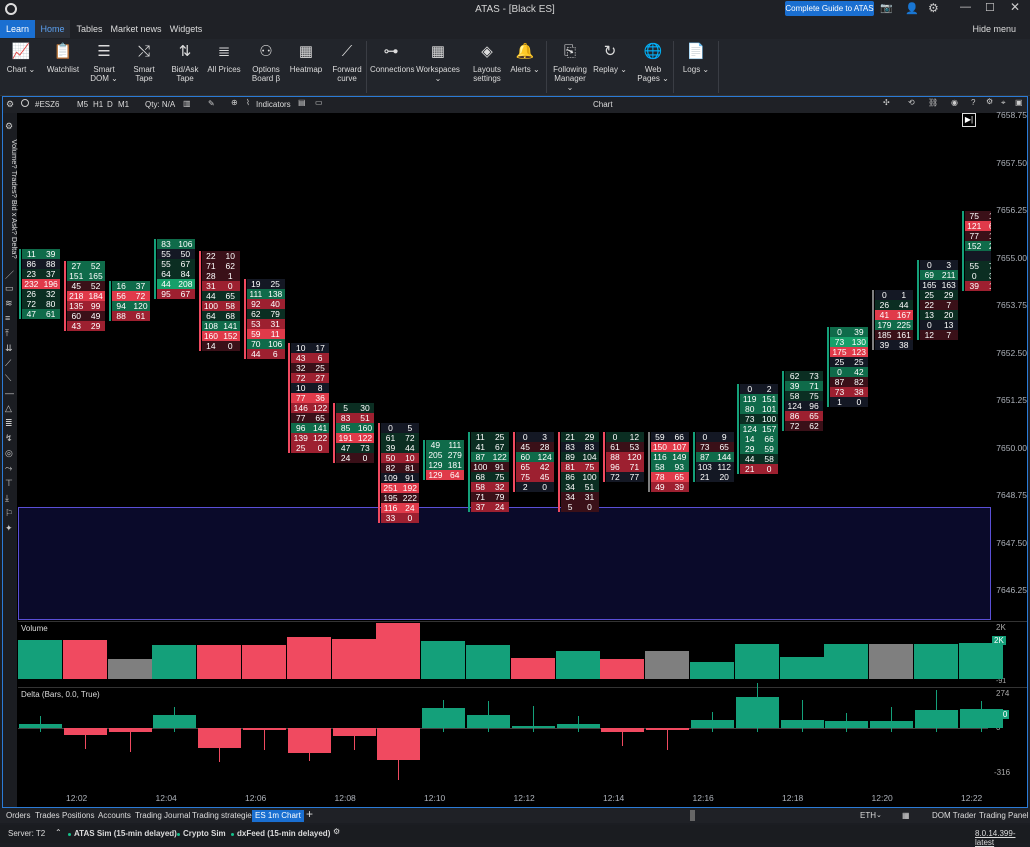 The height and width of the screenshot is (847, 1030). Describe the element at coordinates (47, 816) in the screenshot. I see `tab-trades: Trades` at that location.